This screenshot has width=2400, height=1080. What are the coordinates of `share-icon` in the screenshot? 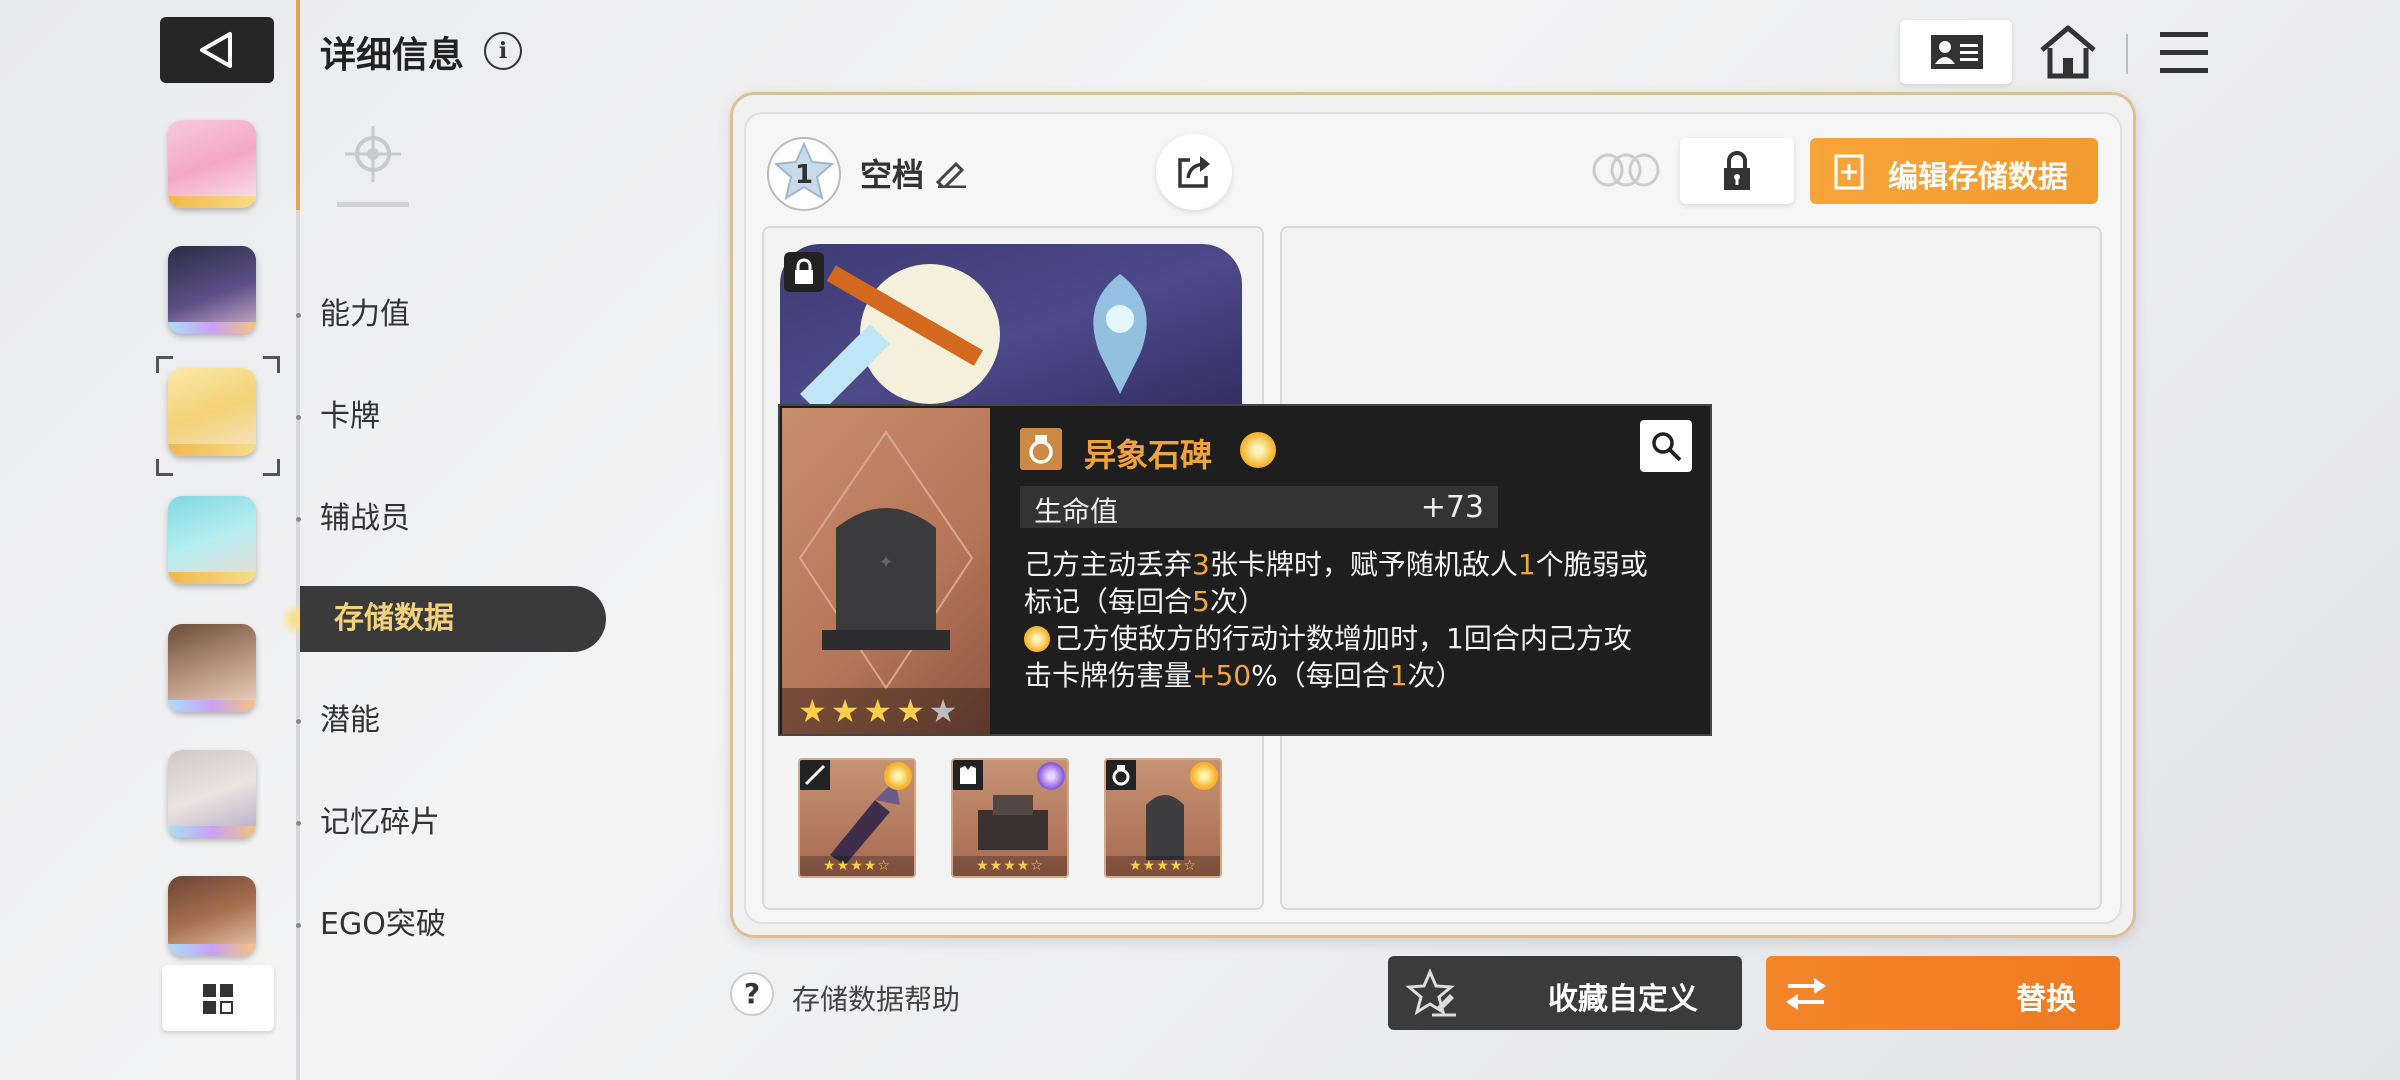 It's located at (1194, 172).